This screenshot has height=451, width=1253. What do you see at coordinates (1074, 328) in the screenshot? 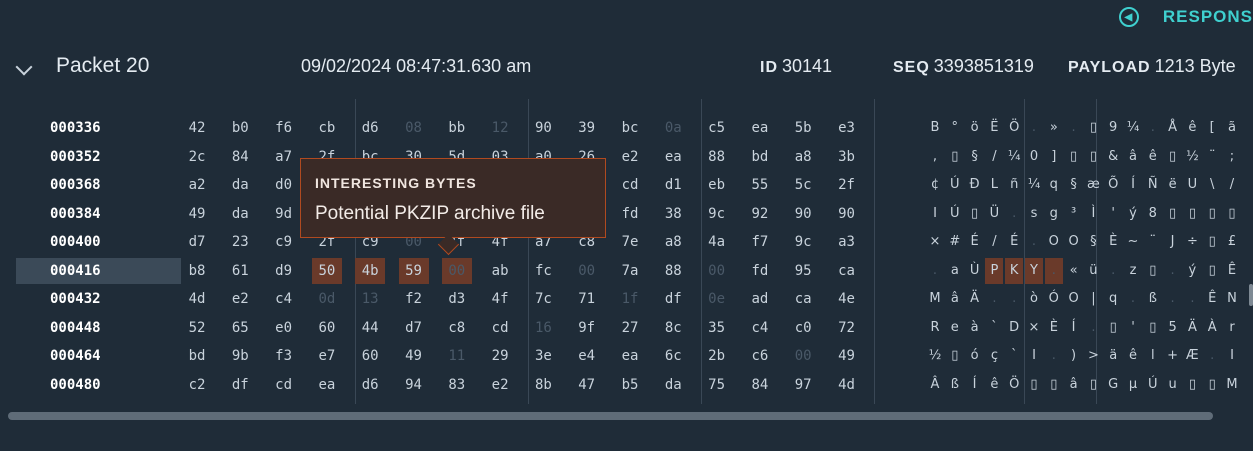
I see `ascii-char: Í` at bounding box center [1074, 328].